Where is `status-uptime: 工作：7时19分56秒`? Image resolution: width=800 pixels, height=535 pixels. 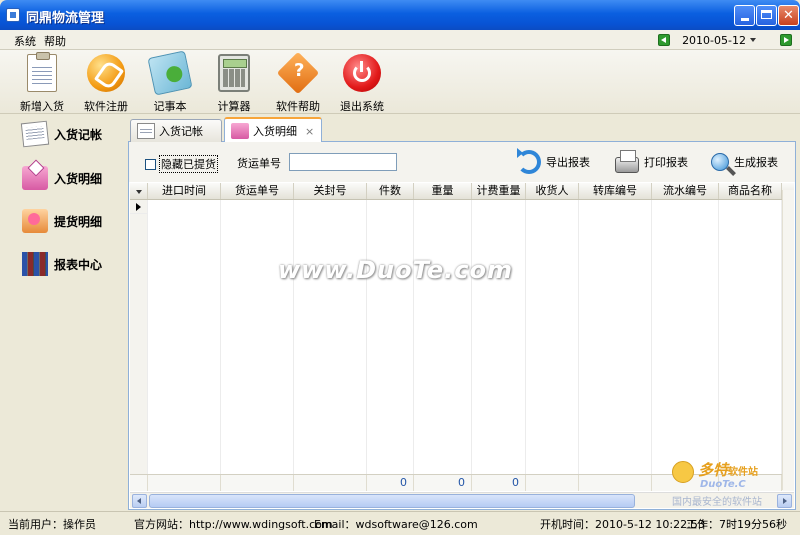
status-uptime: 工作：7时19分56秒 is located at coordinates (736, 524).